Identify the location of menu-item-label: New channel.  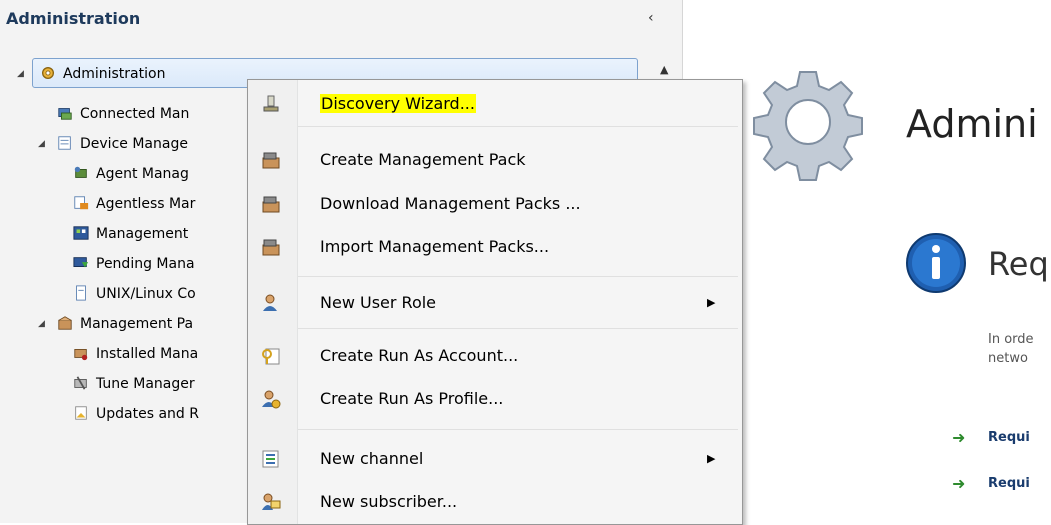
(372, 458).